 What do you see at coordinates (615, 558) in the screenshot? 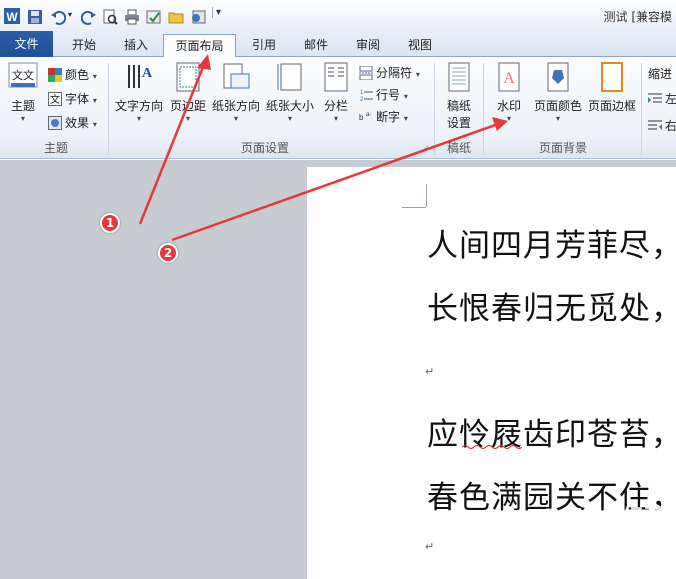
I see `baidu-watermark-url: jingyan.baidu.com` at bounding box center [615, 558].